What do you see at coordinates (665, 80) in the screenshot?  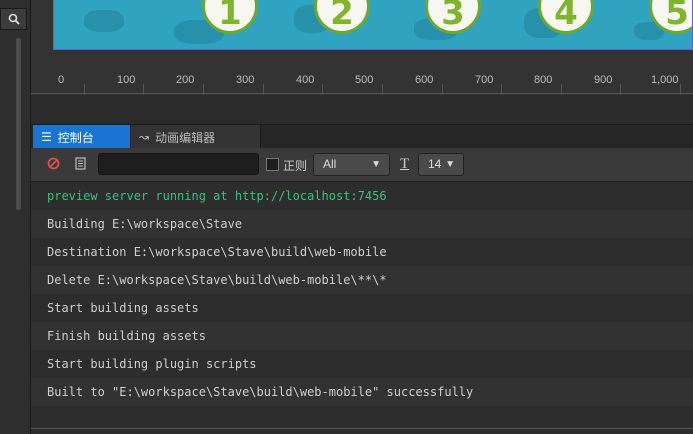 I see `ruler-tick-label: 1,000` at bounding box center [665, 80].